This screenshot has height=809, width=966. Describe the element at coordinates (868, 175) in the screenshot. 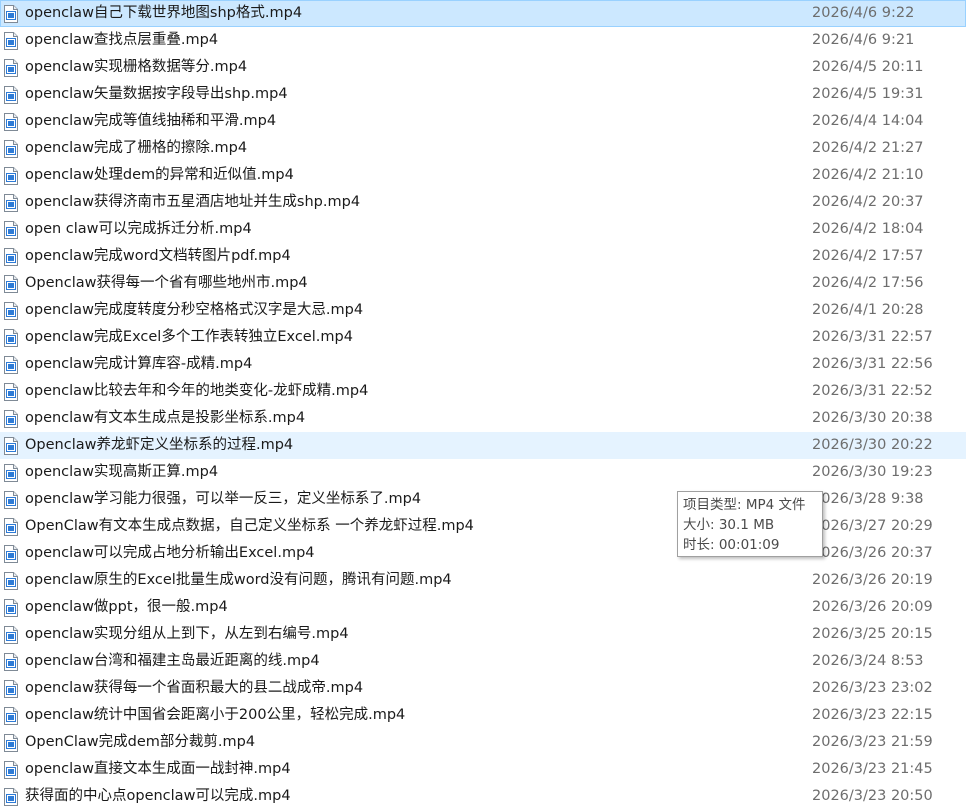

I see `file-date: 2026/4/2 21:10` at that location.